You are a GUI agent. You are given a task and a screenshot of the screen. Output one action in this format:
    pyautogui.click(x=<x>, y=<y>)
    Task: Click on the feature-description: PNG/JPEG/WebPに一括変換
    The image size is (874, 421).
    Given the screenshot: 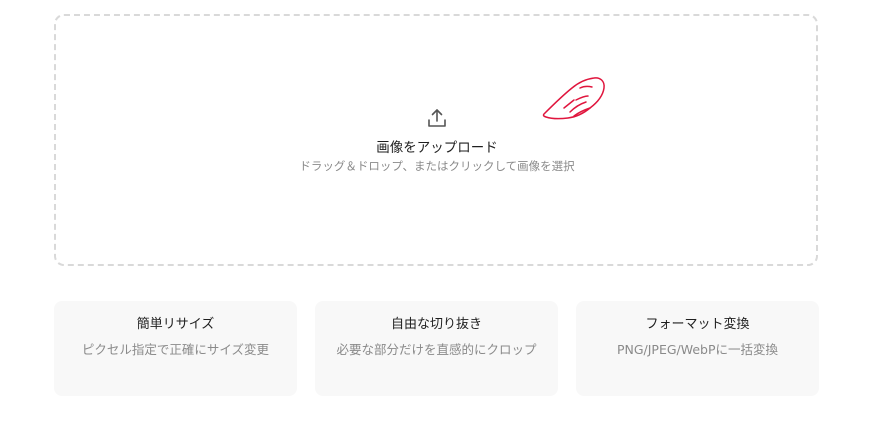 What is the action you would take?
    pyautogui.click(x=697, y=349)
    